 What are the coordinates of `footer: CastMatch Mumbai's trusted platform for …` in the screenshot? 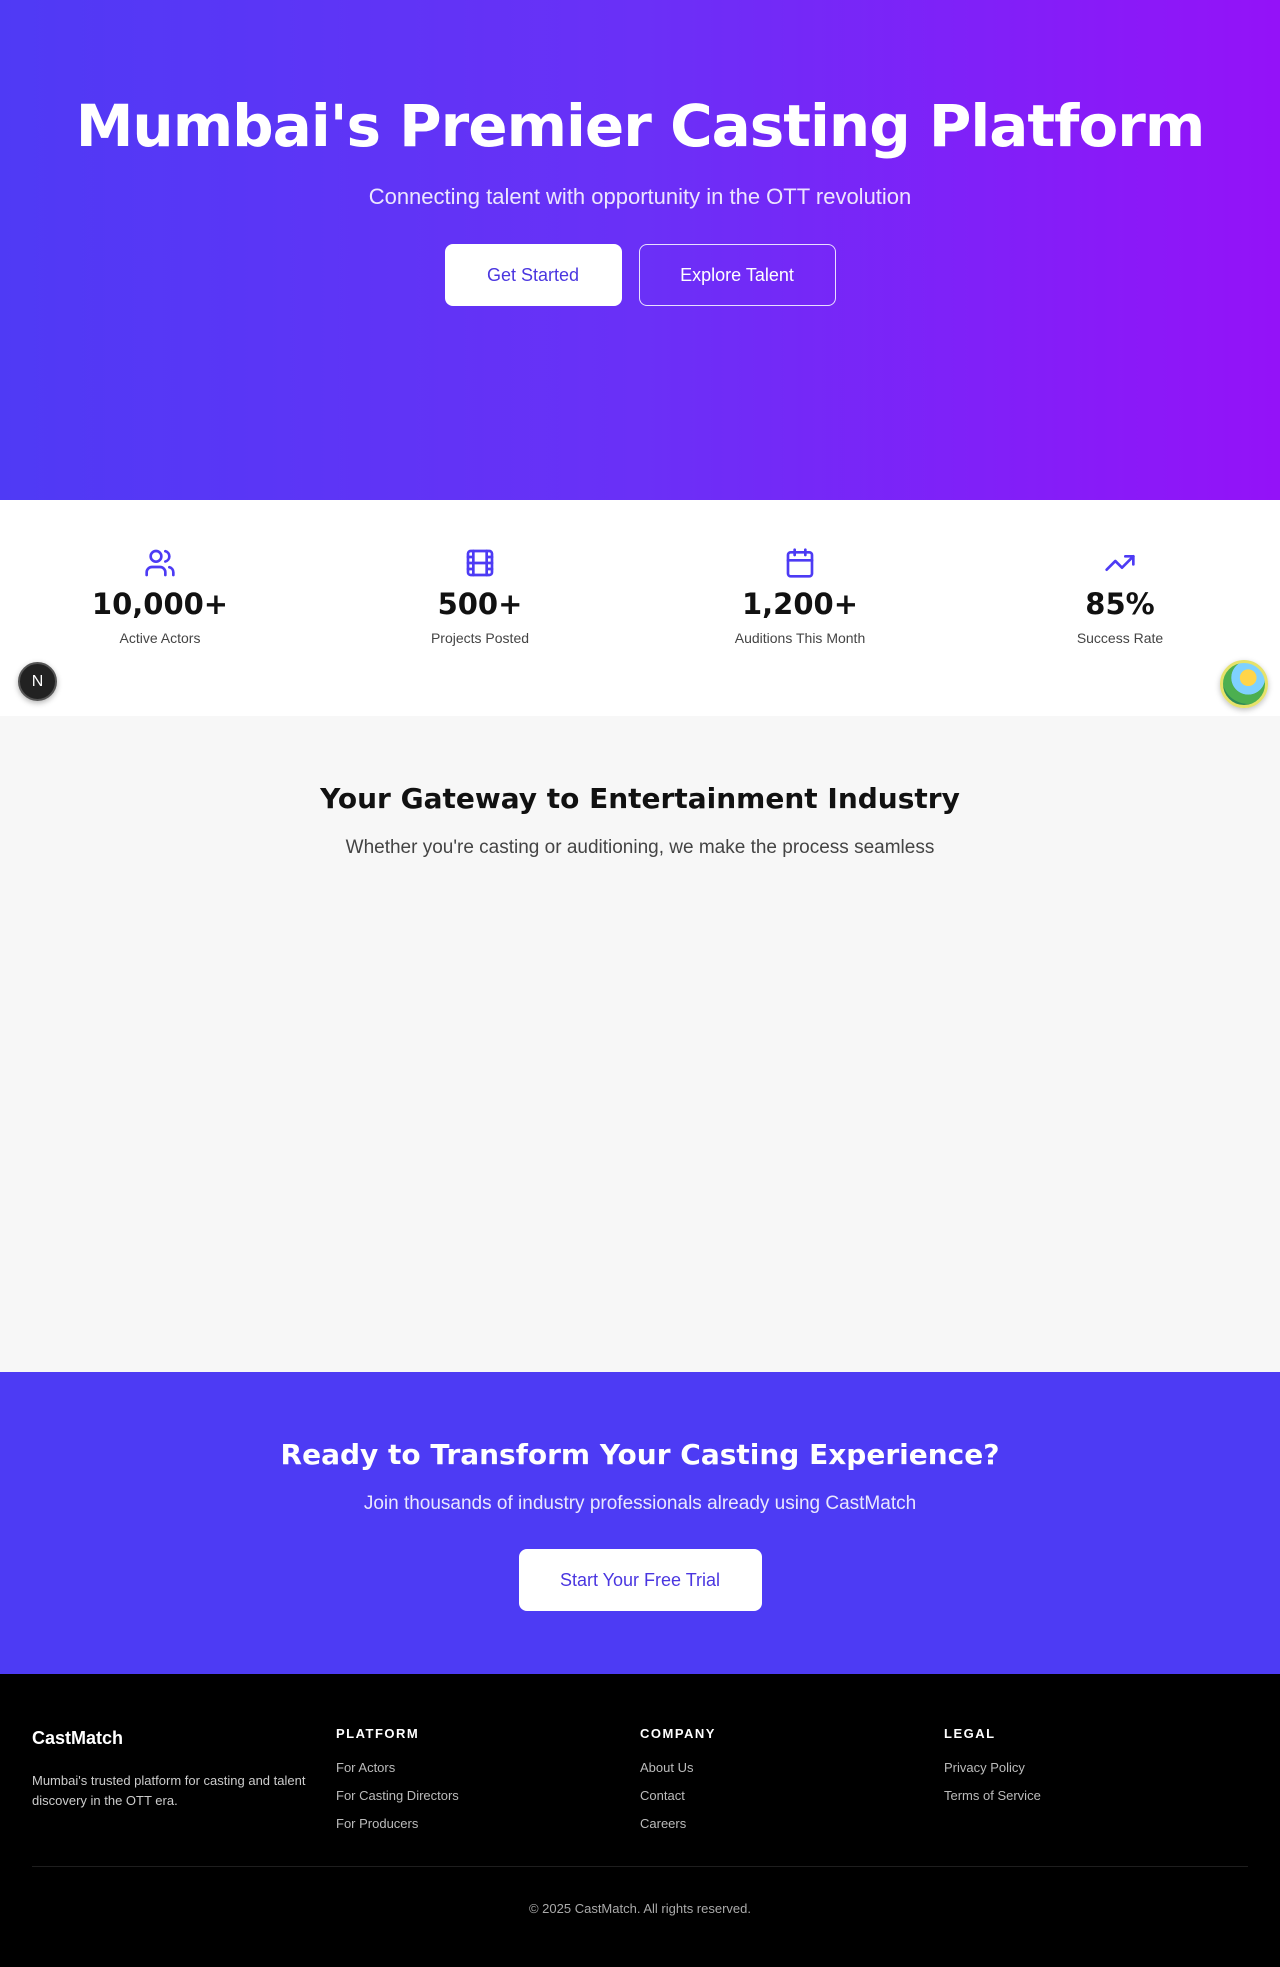 It's located at (640, 1820).